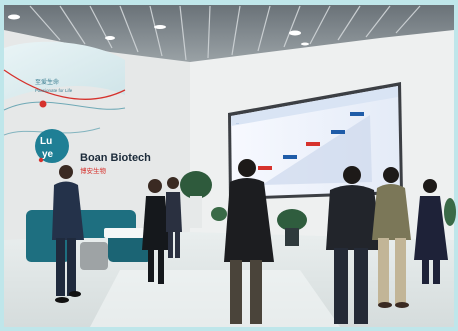 The width and height of the screenshot is (458, 331). Describe the element at coordinates (124, 233) in the screenshot. I see `coffee-table` at that location.